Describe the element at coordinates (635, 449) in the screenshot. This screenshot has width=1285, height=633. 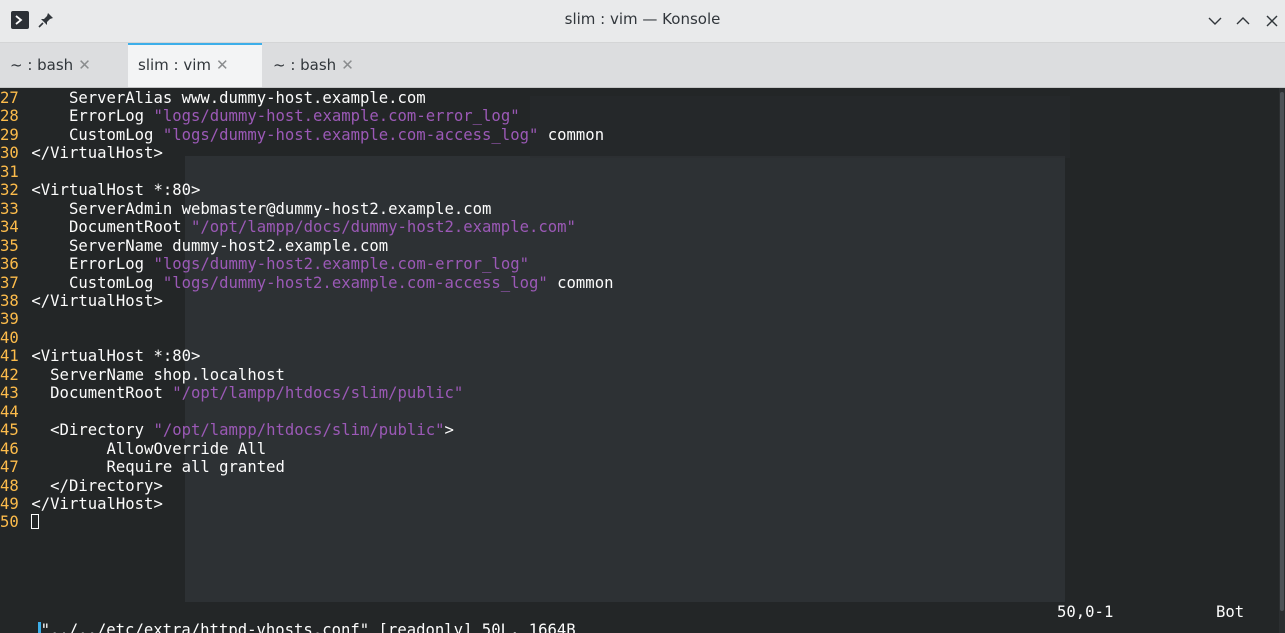
I see `code-line: 46 AllowOverride All` at that location.